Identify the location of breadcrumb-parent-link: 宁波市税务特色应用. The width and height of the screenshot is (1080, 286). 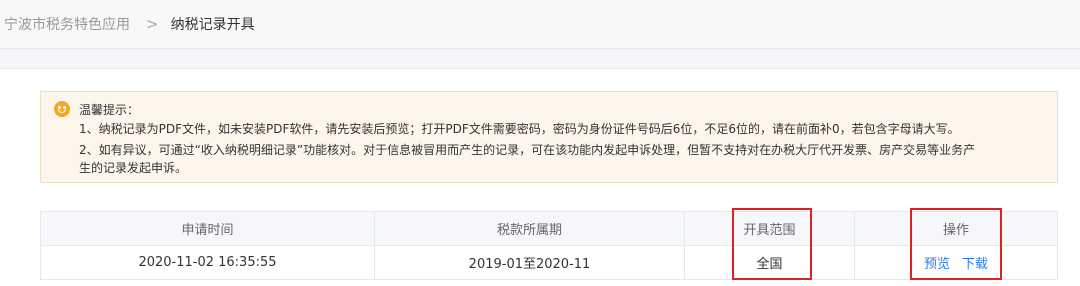
(67, 24).